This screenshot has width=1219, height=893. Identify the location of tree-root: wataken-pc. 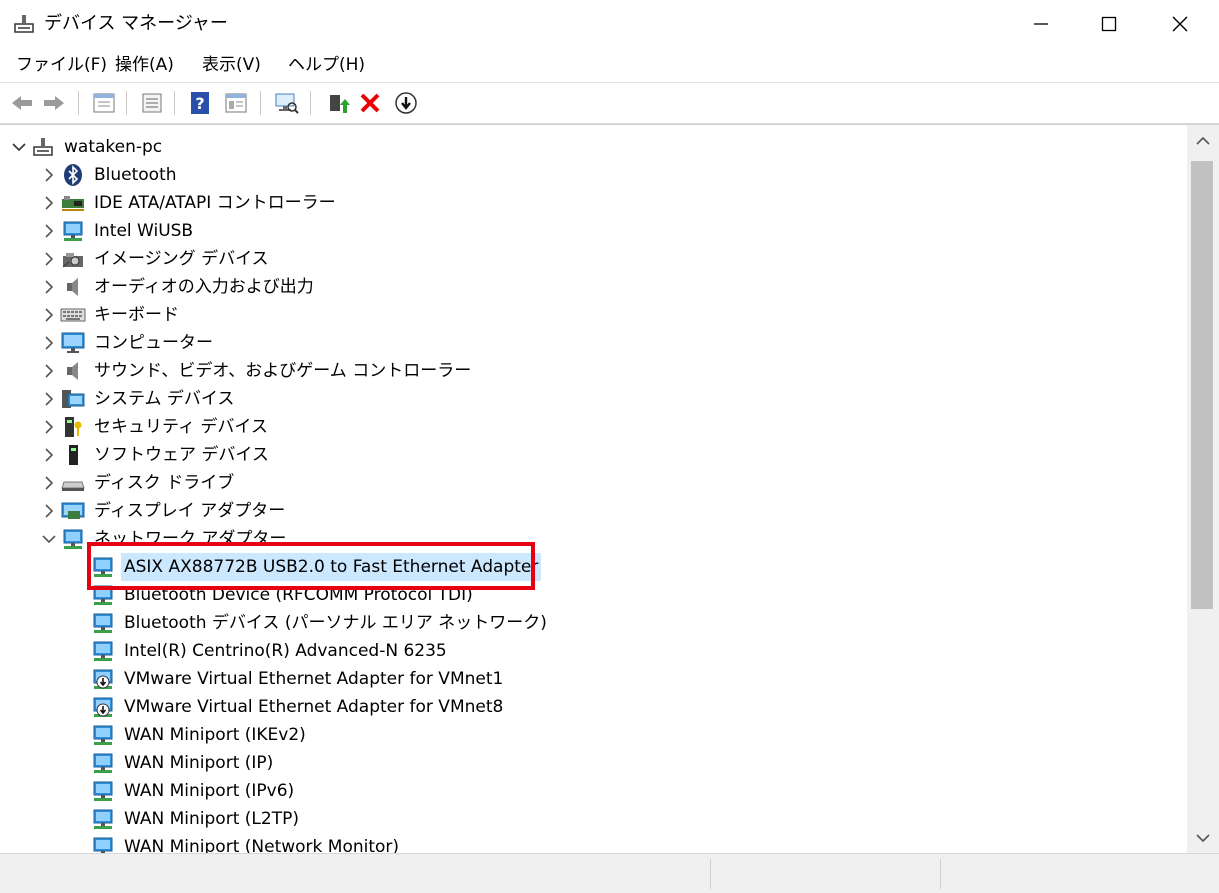
(86, 147).